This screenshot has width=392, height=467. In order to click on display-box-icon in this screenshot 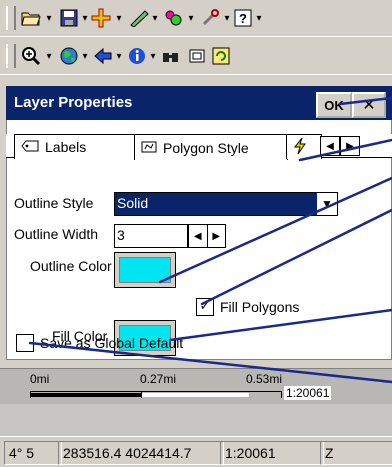, I will do `click(197, 56)`.